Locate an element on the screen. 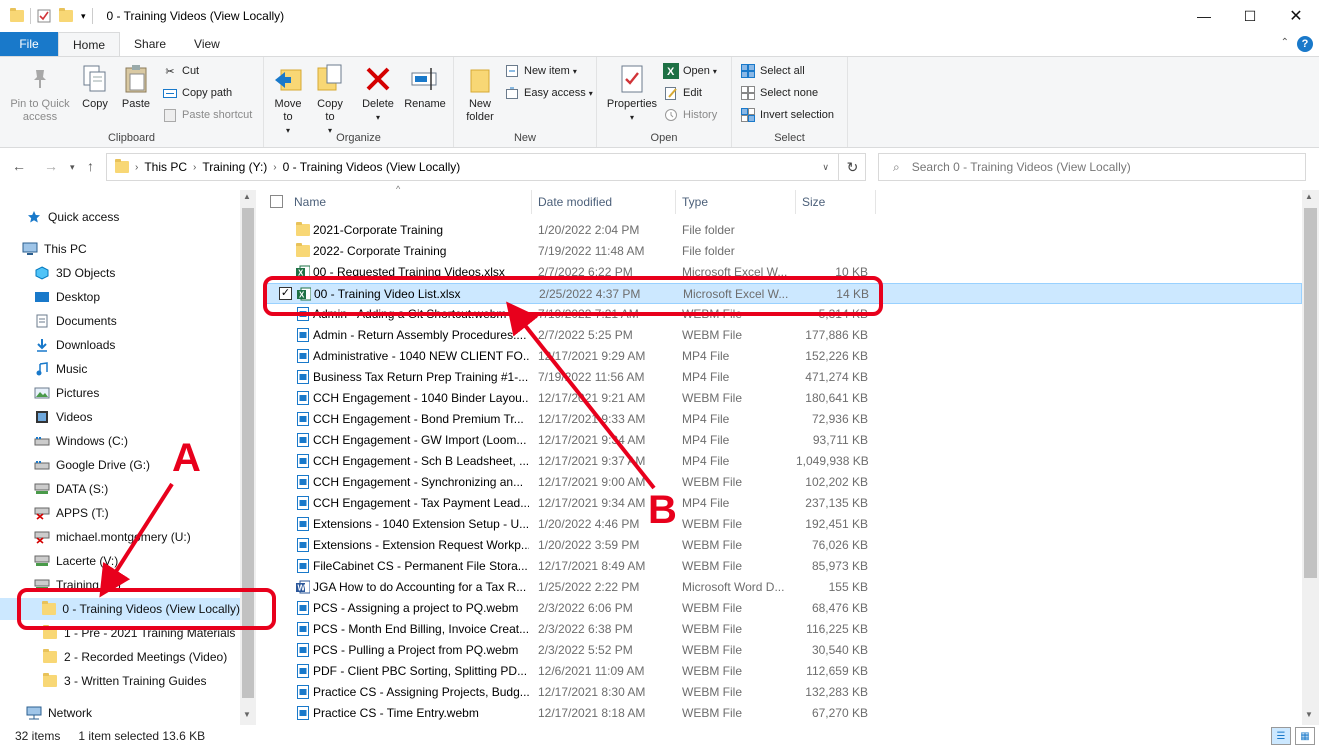 This screenshot has width=1319, height=747. annotation-arrow-a is located at coordinates (136, 540).